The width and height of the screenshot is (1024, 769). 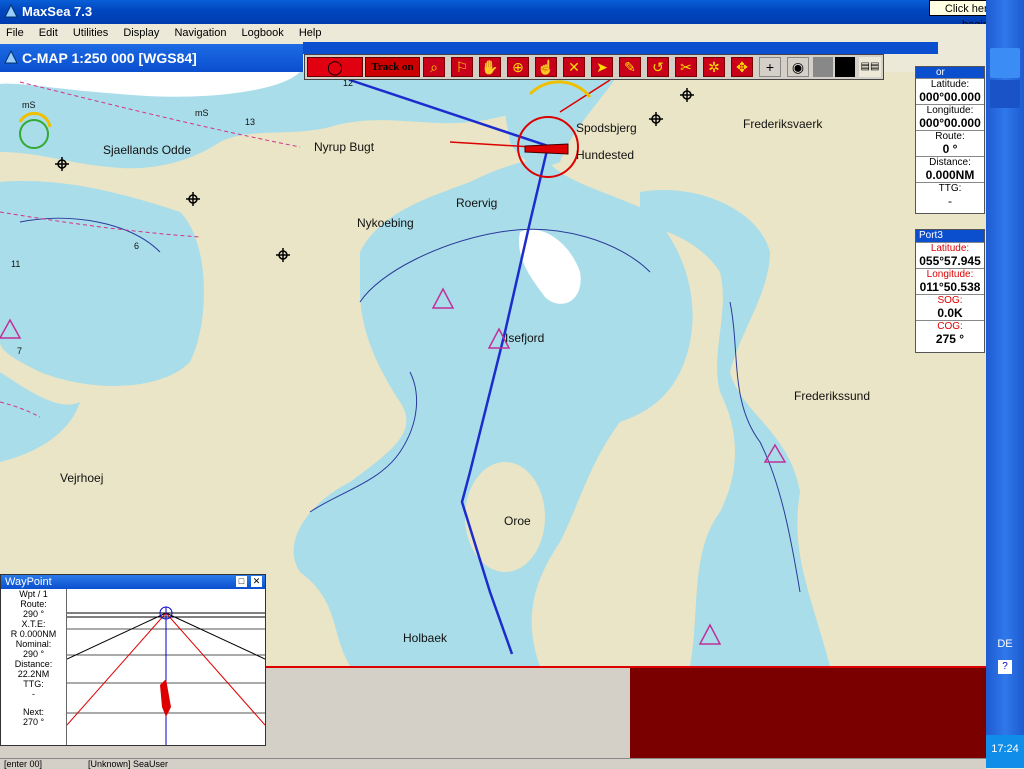 What do you see at coordinates (950, 72) in the screenshot?
I see `nav-panel-header: or` at bounding box center [950, 72].